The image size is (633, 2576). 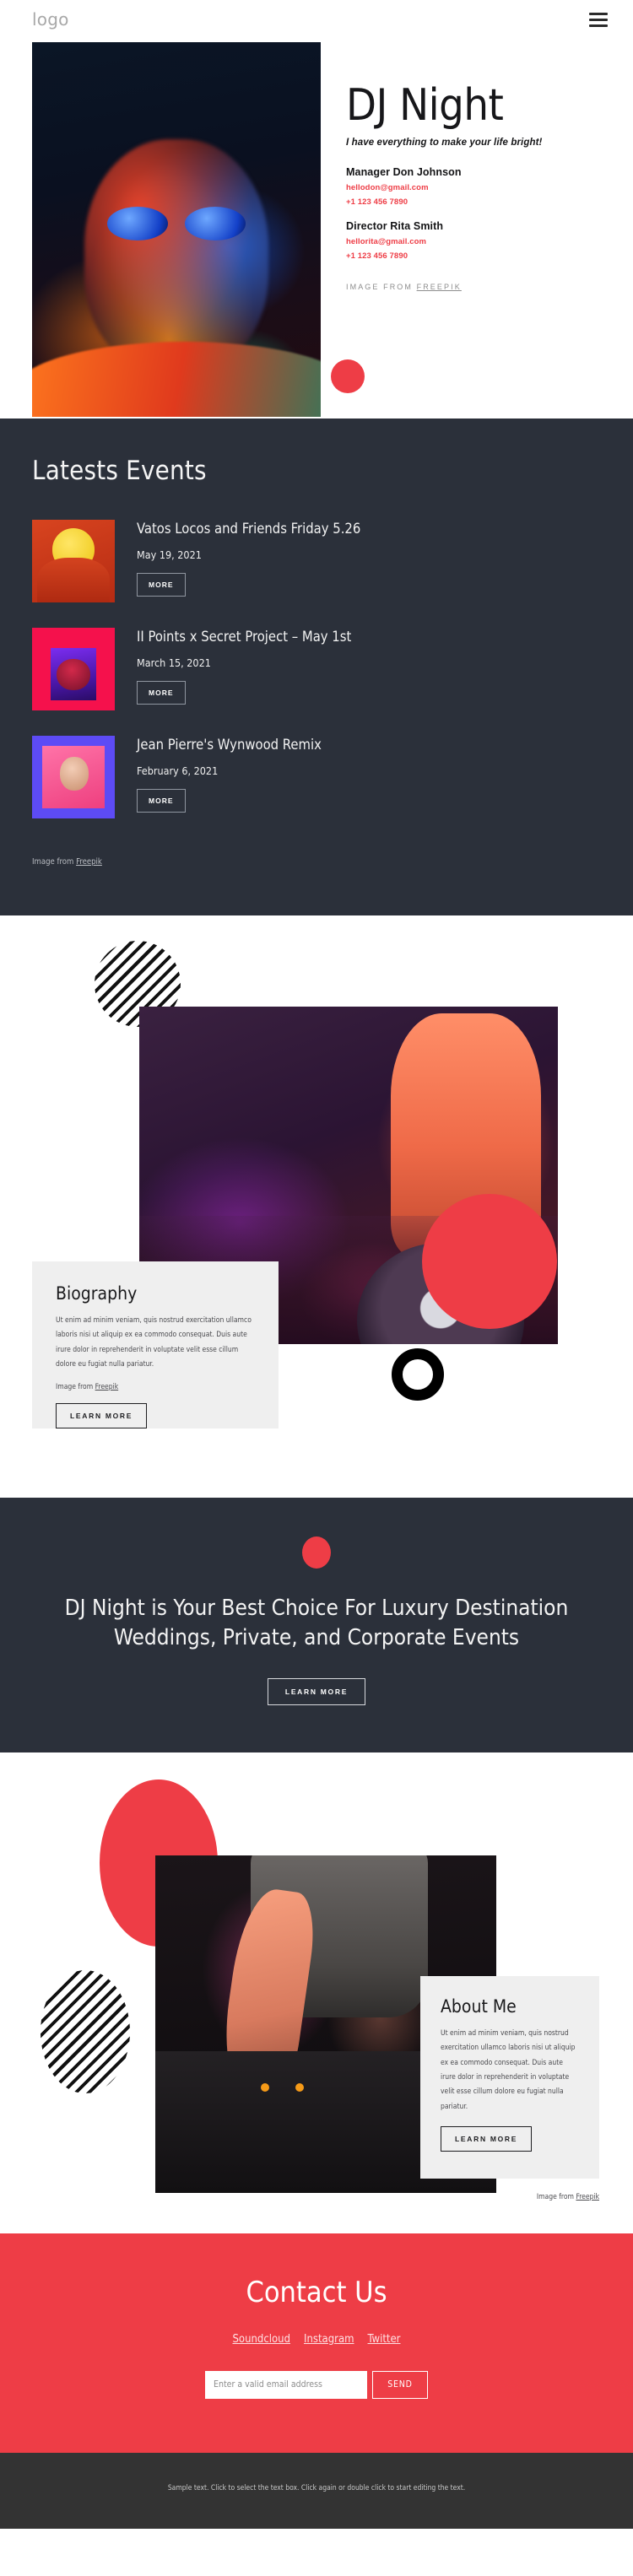 I want to click on about-heading: About Me, so click(x=479, y=2006).